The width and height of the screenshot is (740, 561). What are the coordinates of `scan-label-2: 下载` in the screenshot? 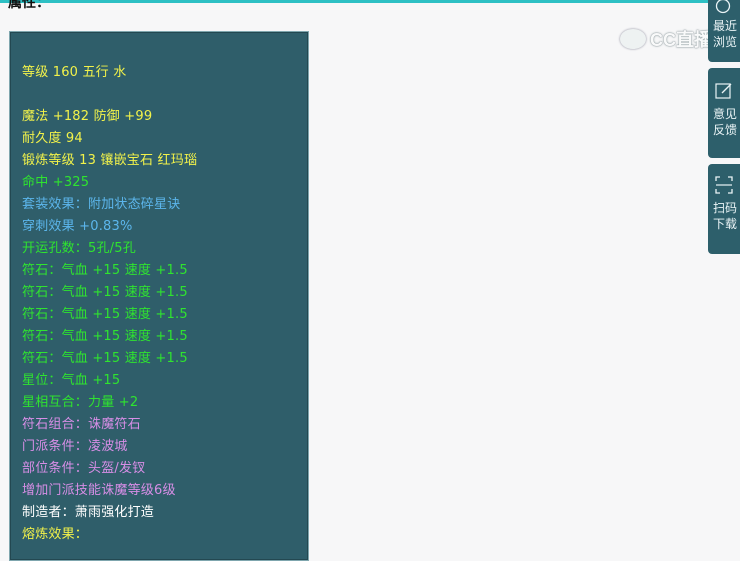 It's located at (725, 224).